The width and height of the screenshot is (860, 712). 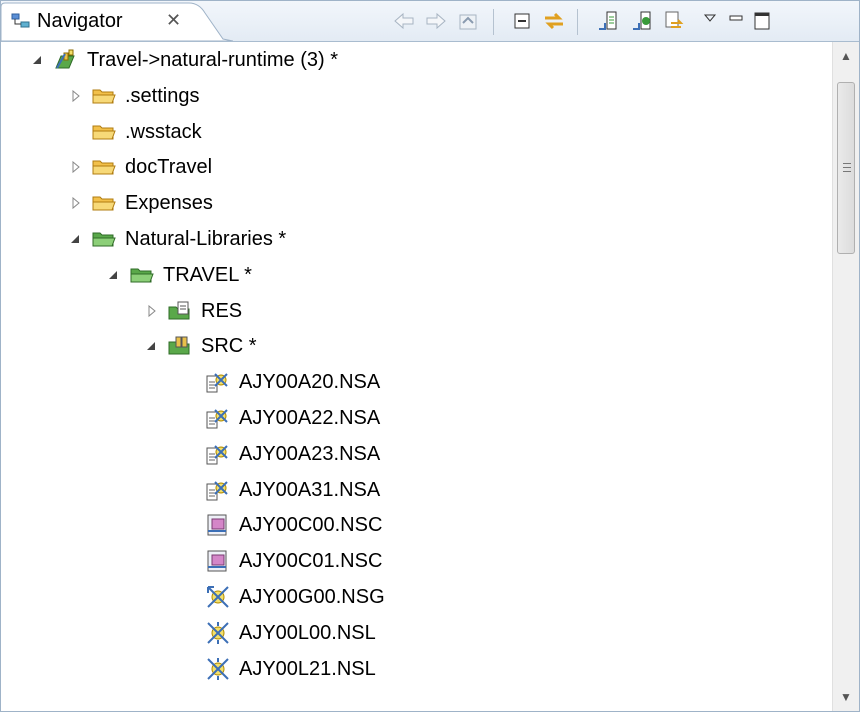 What do you see at coordinates (642, 21) in the screenshot?
I see `download-icon` at bounding box center [642, 21].